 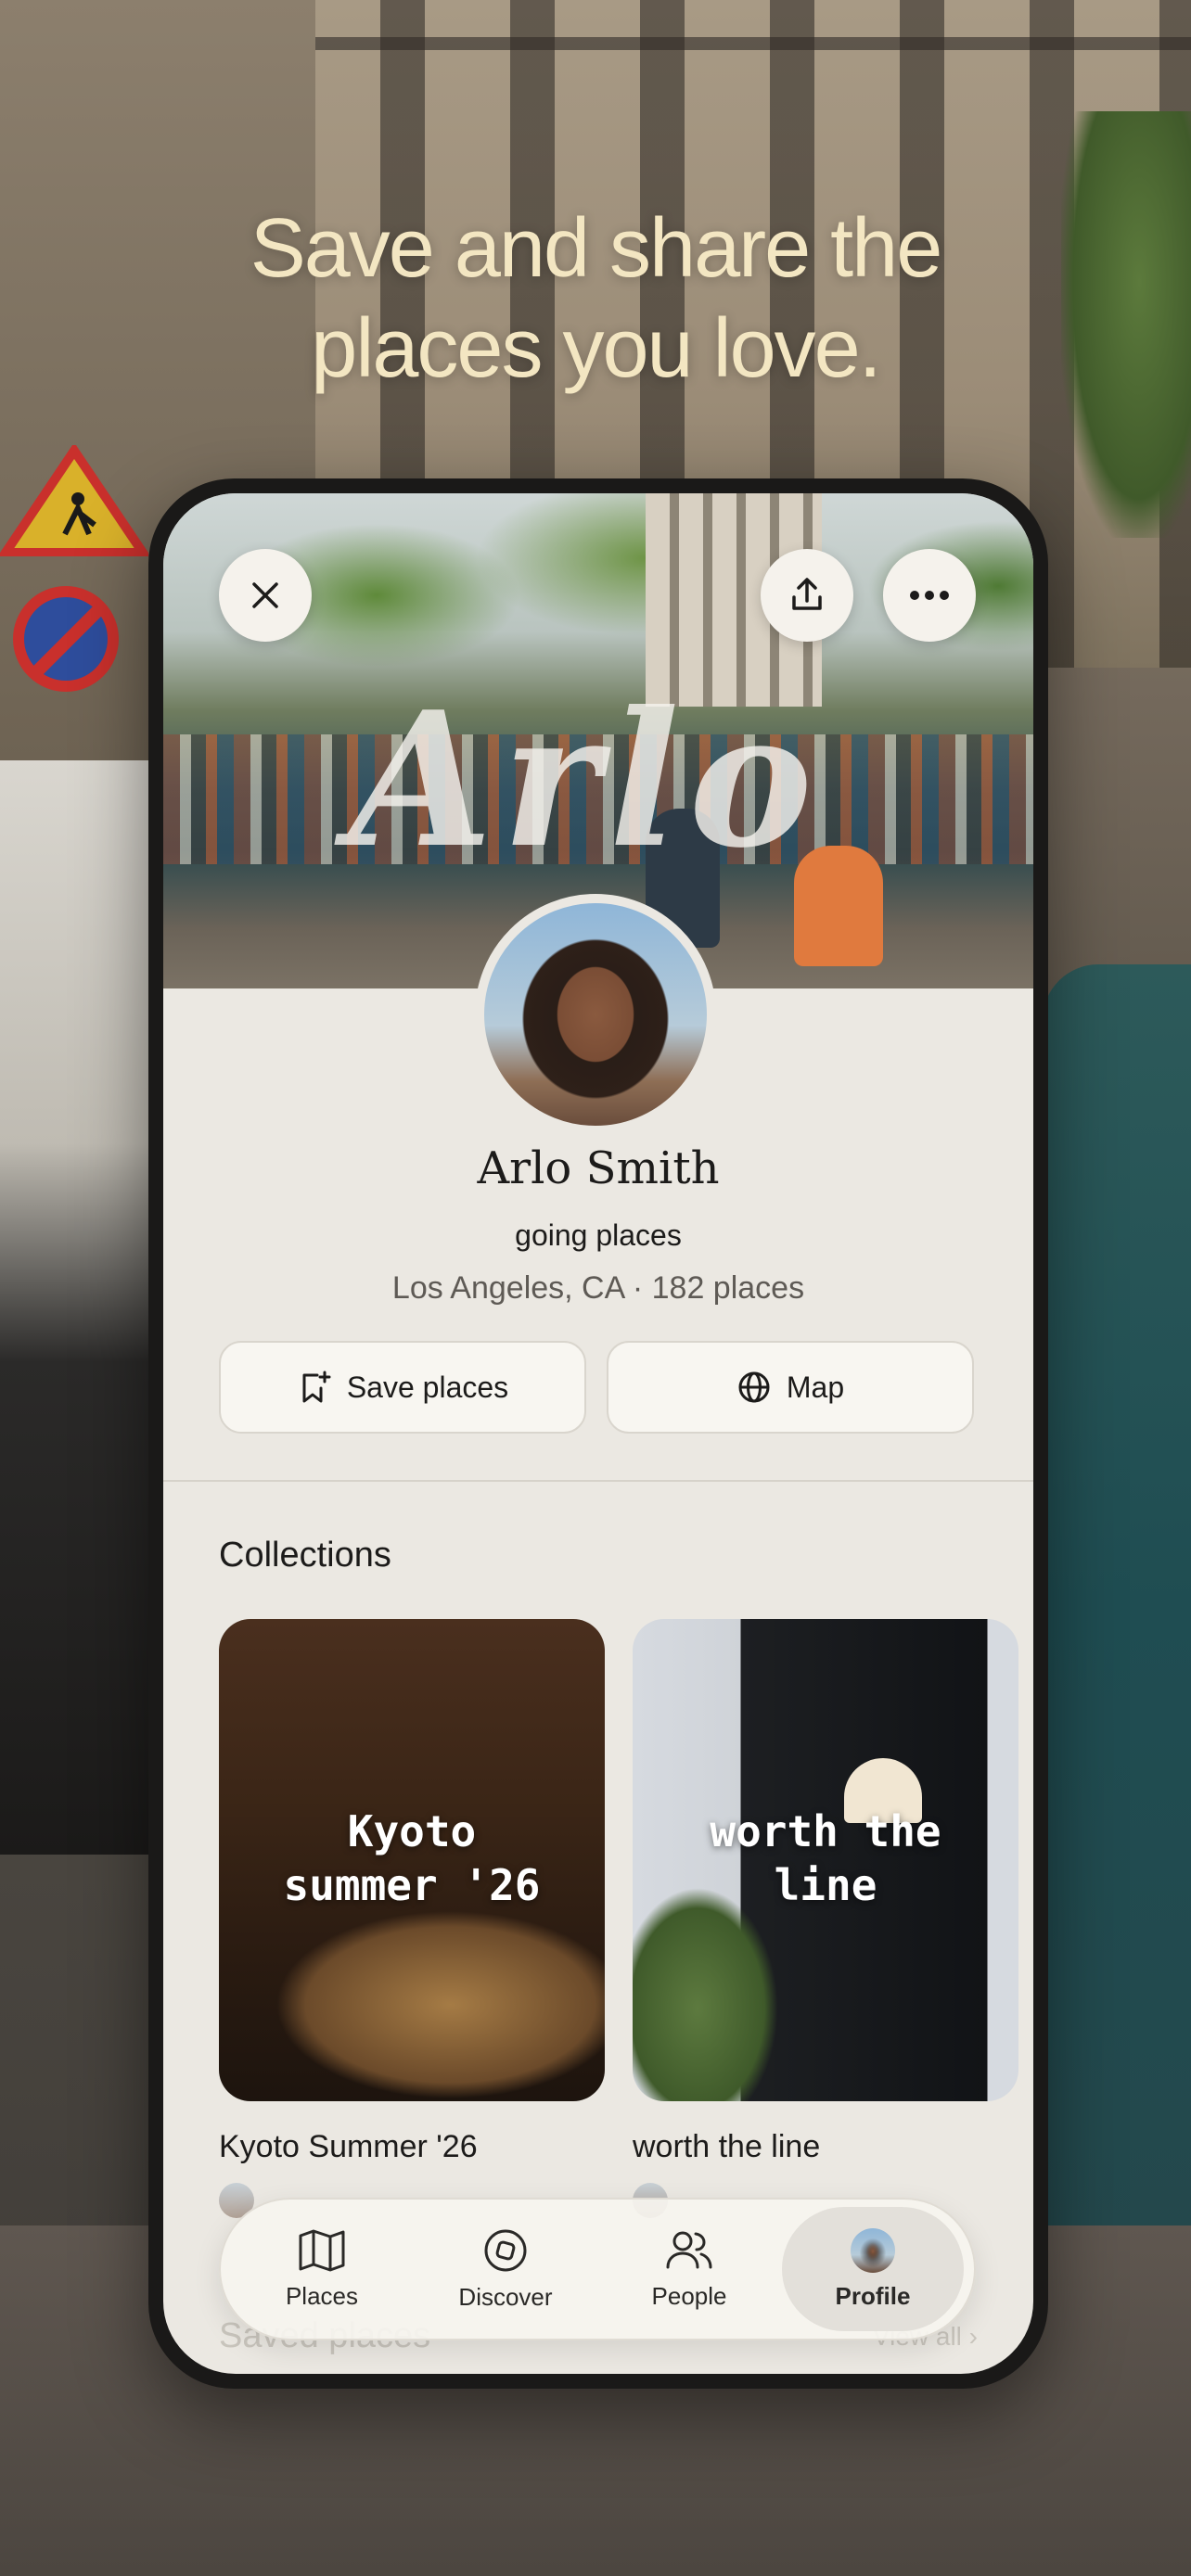 I want to click on background-van, so click(x=1117, y=1604).